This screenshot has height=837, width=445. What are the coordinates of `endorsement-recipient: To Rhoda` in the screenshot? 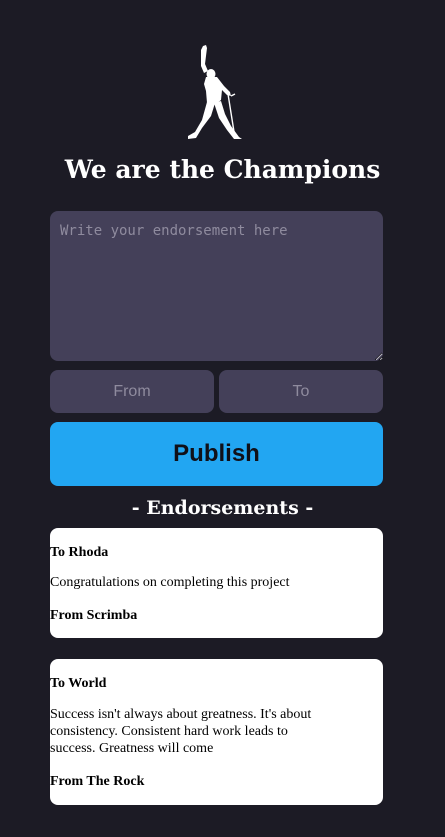 It's located at (79, 552).